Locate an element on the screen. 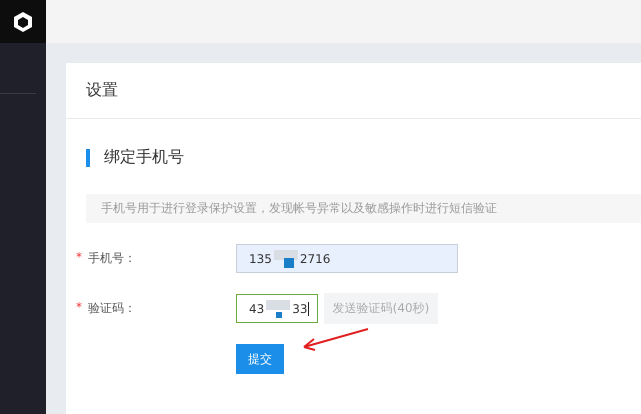  card-title: 设置 is located at coordinates (353, 91).